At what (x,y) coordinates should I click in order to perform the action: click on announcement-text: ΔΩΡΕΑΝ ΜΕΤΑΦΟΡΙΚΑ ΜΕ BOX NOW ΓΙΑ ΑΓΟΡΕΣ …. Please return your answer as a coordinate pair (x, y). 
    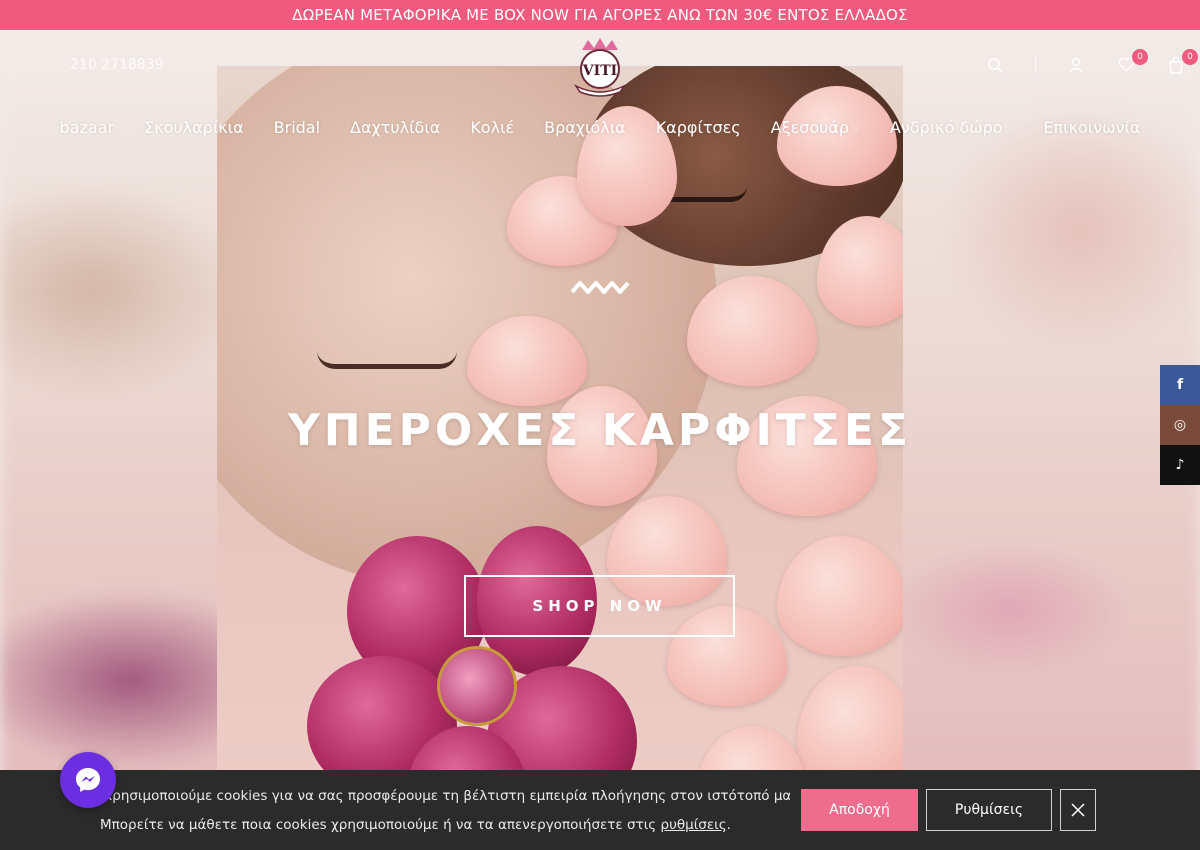
    Looking at the image, I should click on (600, 15).